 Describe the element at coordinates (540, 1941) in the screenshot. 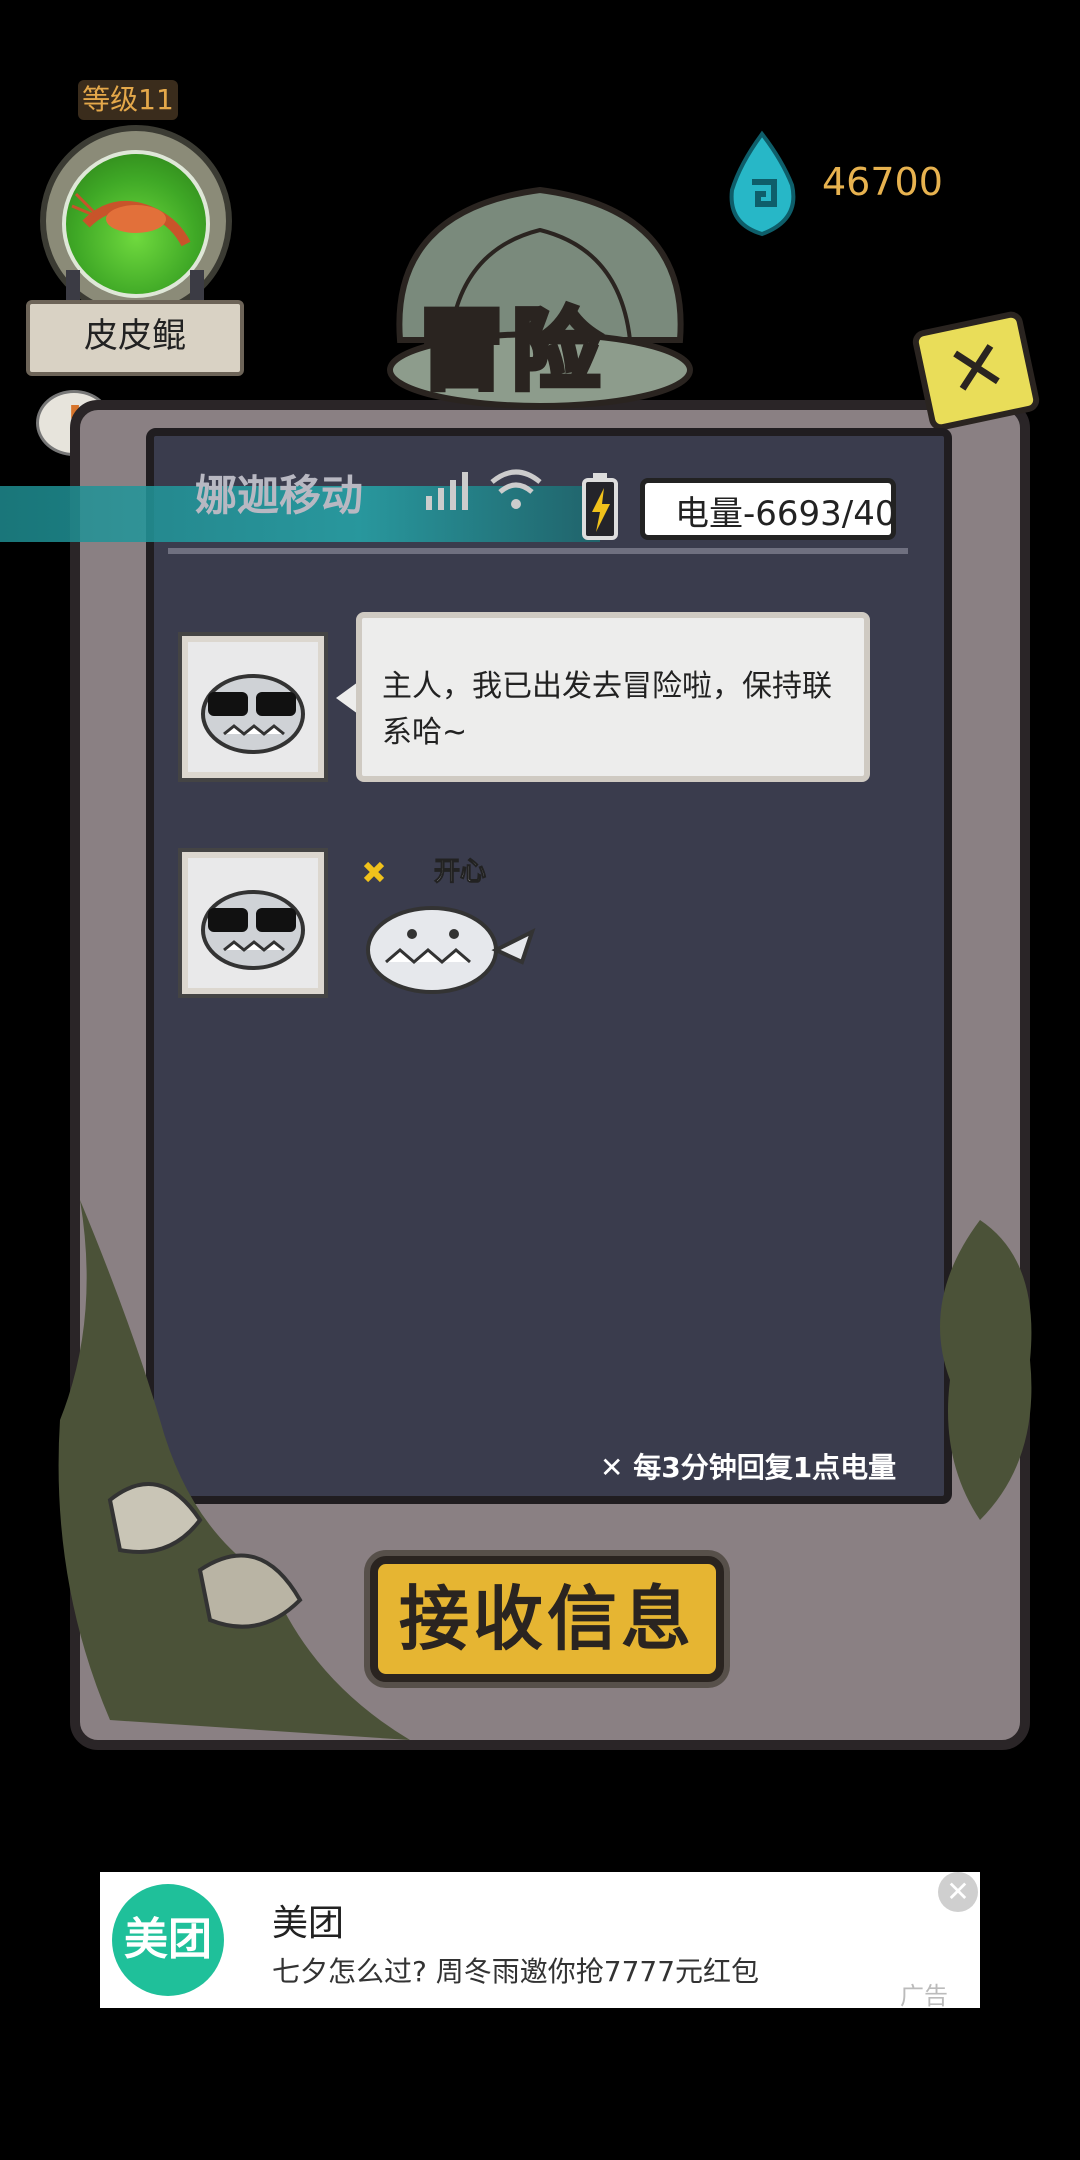

I see `ad-banner: 美团 美团 七夕怎么过? 周冬雨邀你抢7777元红包 ✕ 广告` at that location.